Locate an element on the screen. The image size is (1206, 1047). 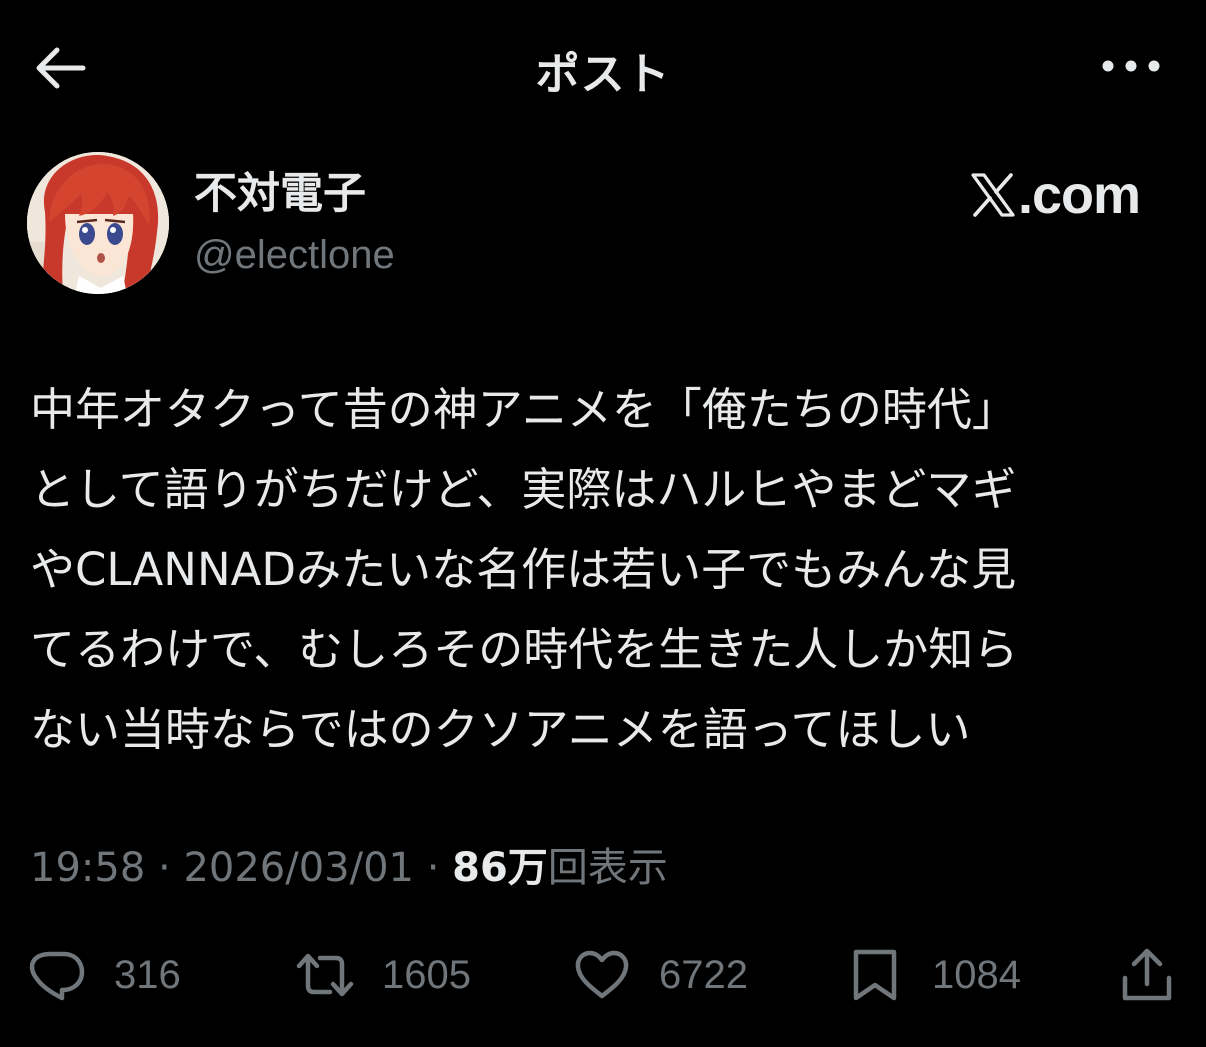
repost-icon is located at coordinates (325, 975).